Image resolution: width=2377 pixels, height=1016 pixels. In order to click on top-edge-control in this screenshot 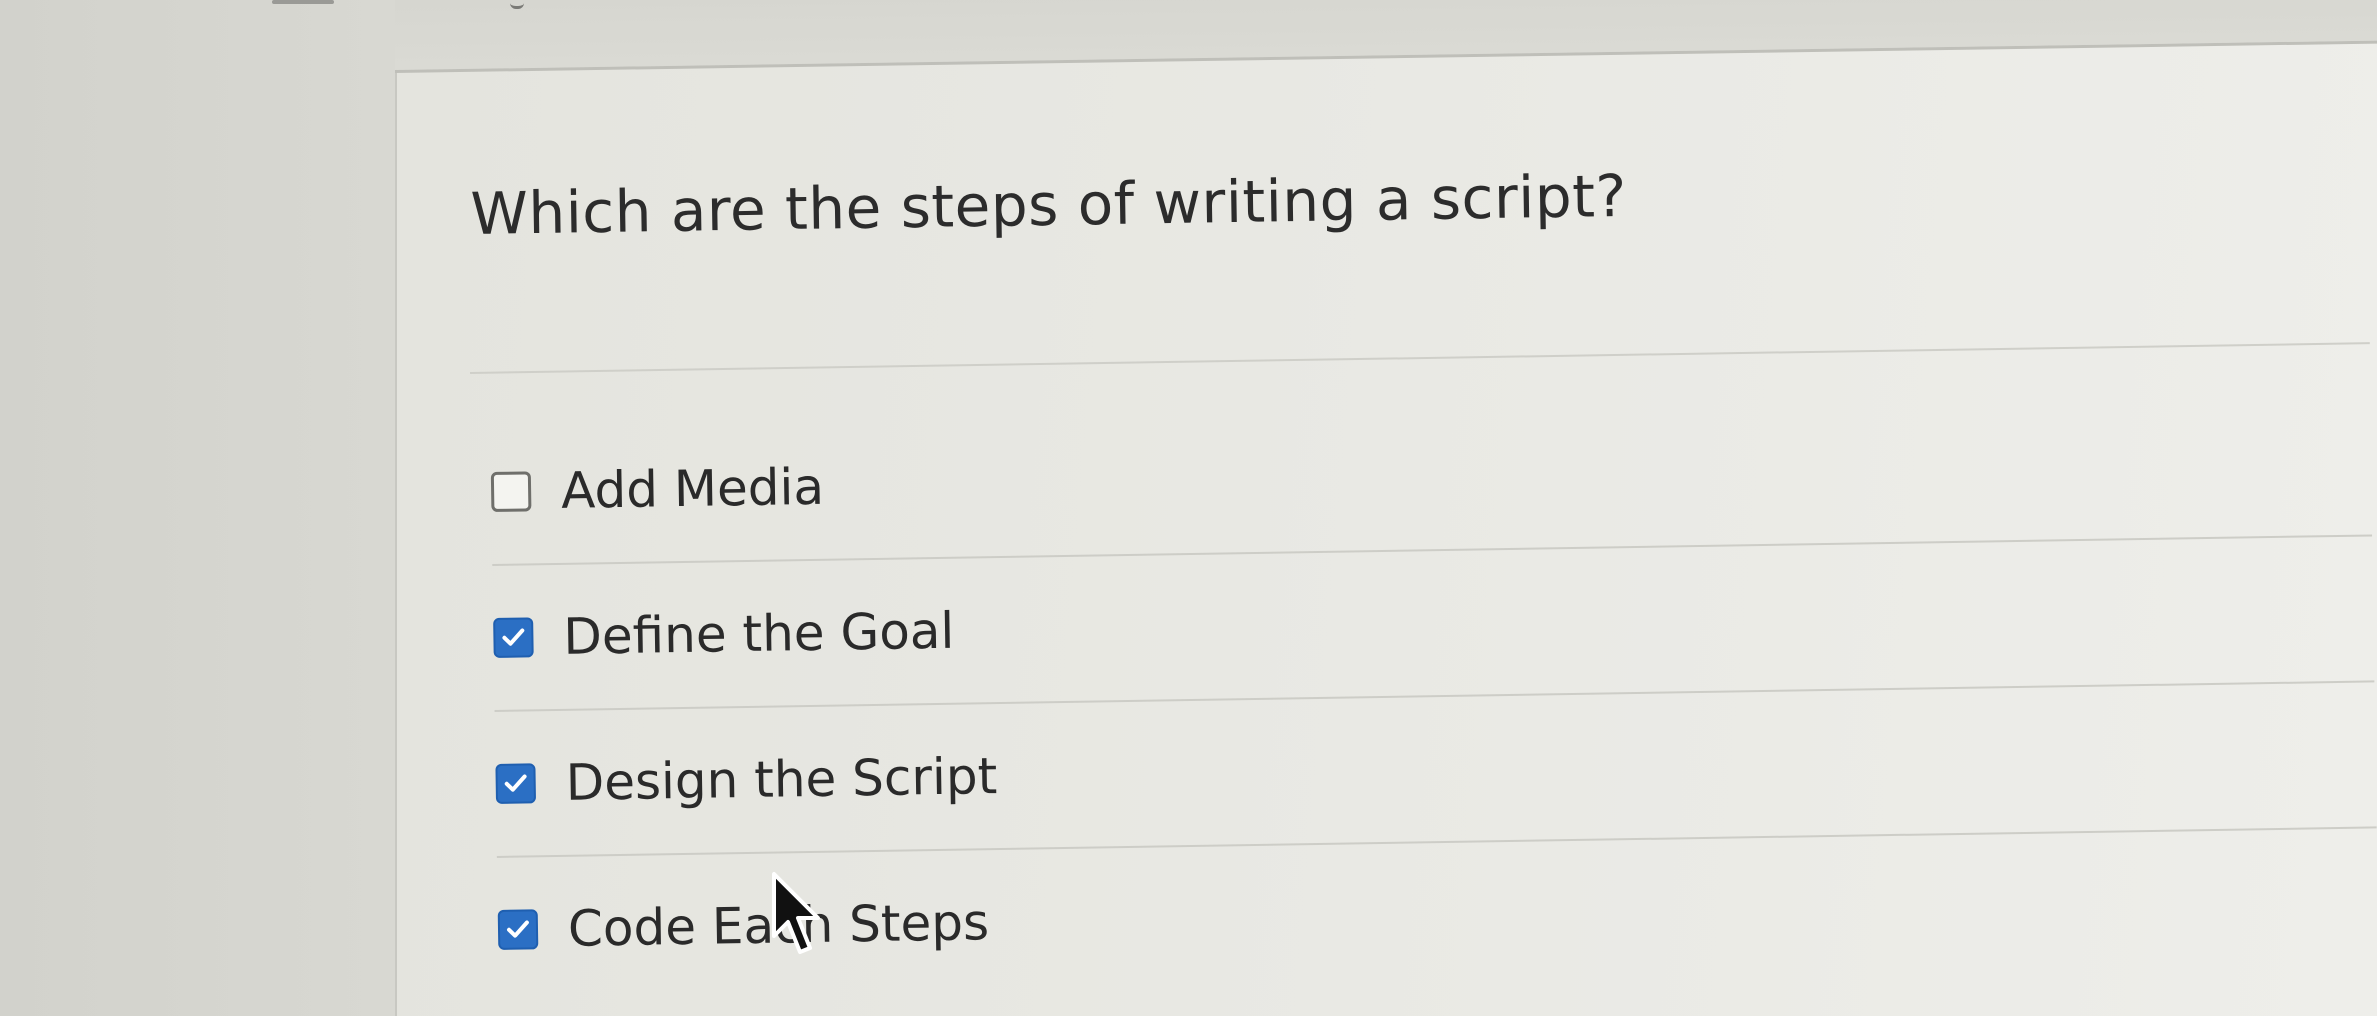, I will do `click(303, 2)`.